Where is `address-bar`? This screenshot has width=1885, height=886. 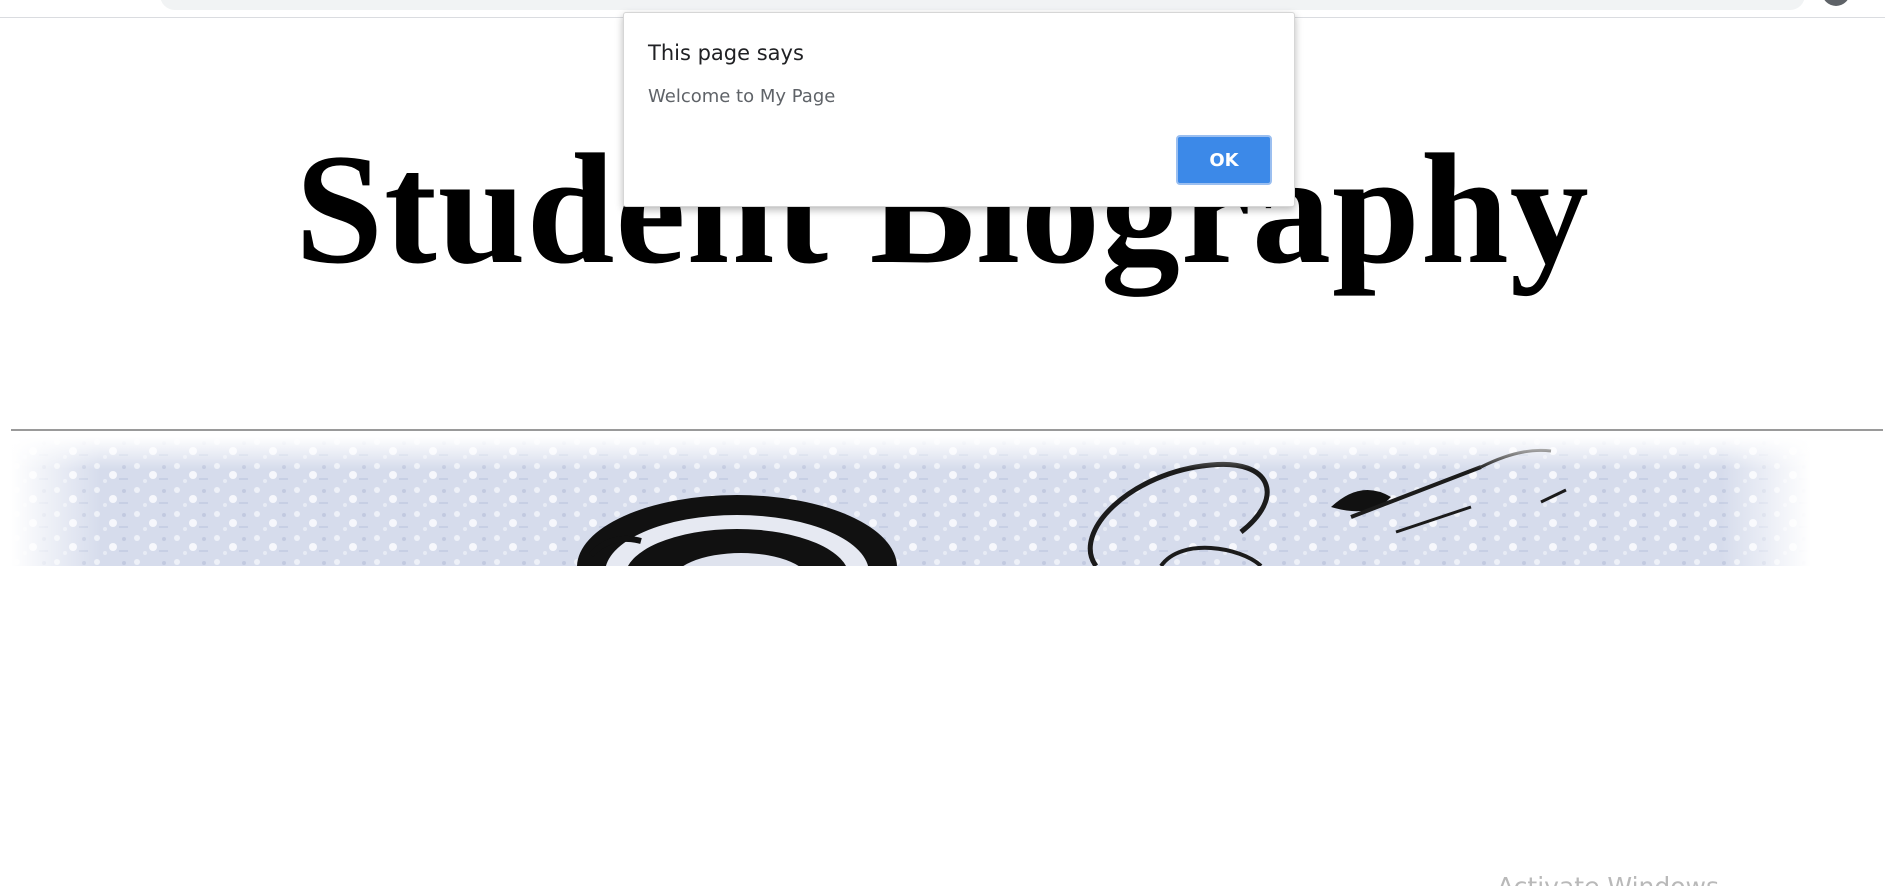
address-bar is located at coordinates (982, 5).